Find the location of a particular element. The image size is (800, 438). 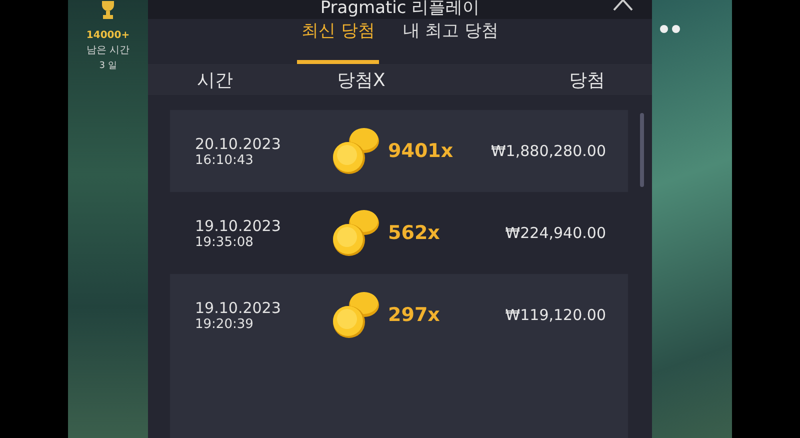

tab: 내 최고 당첨 is located at coordinates (450, 41).